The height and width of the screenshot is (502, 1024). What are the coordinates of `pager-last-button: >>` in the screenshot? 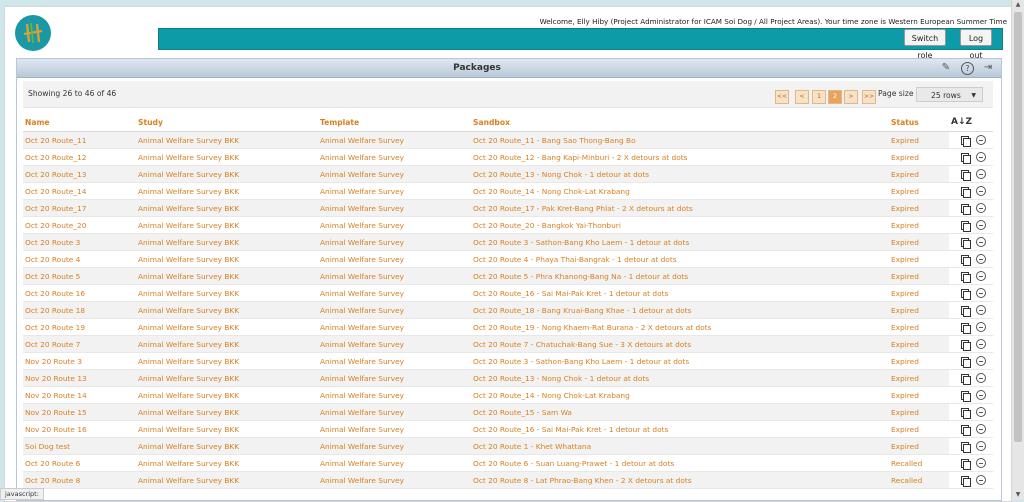 It's located at (869, 97).